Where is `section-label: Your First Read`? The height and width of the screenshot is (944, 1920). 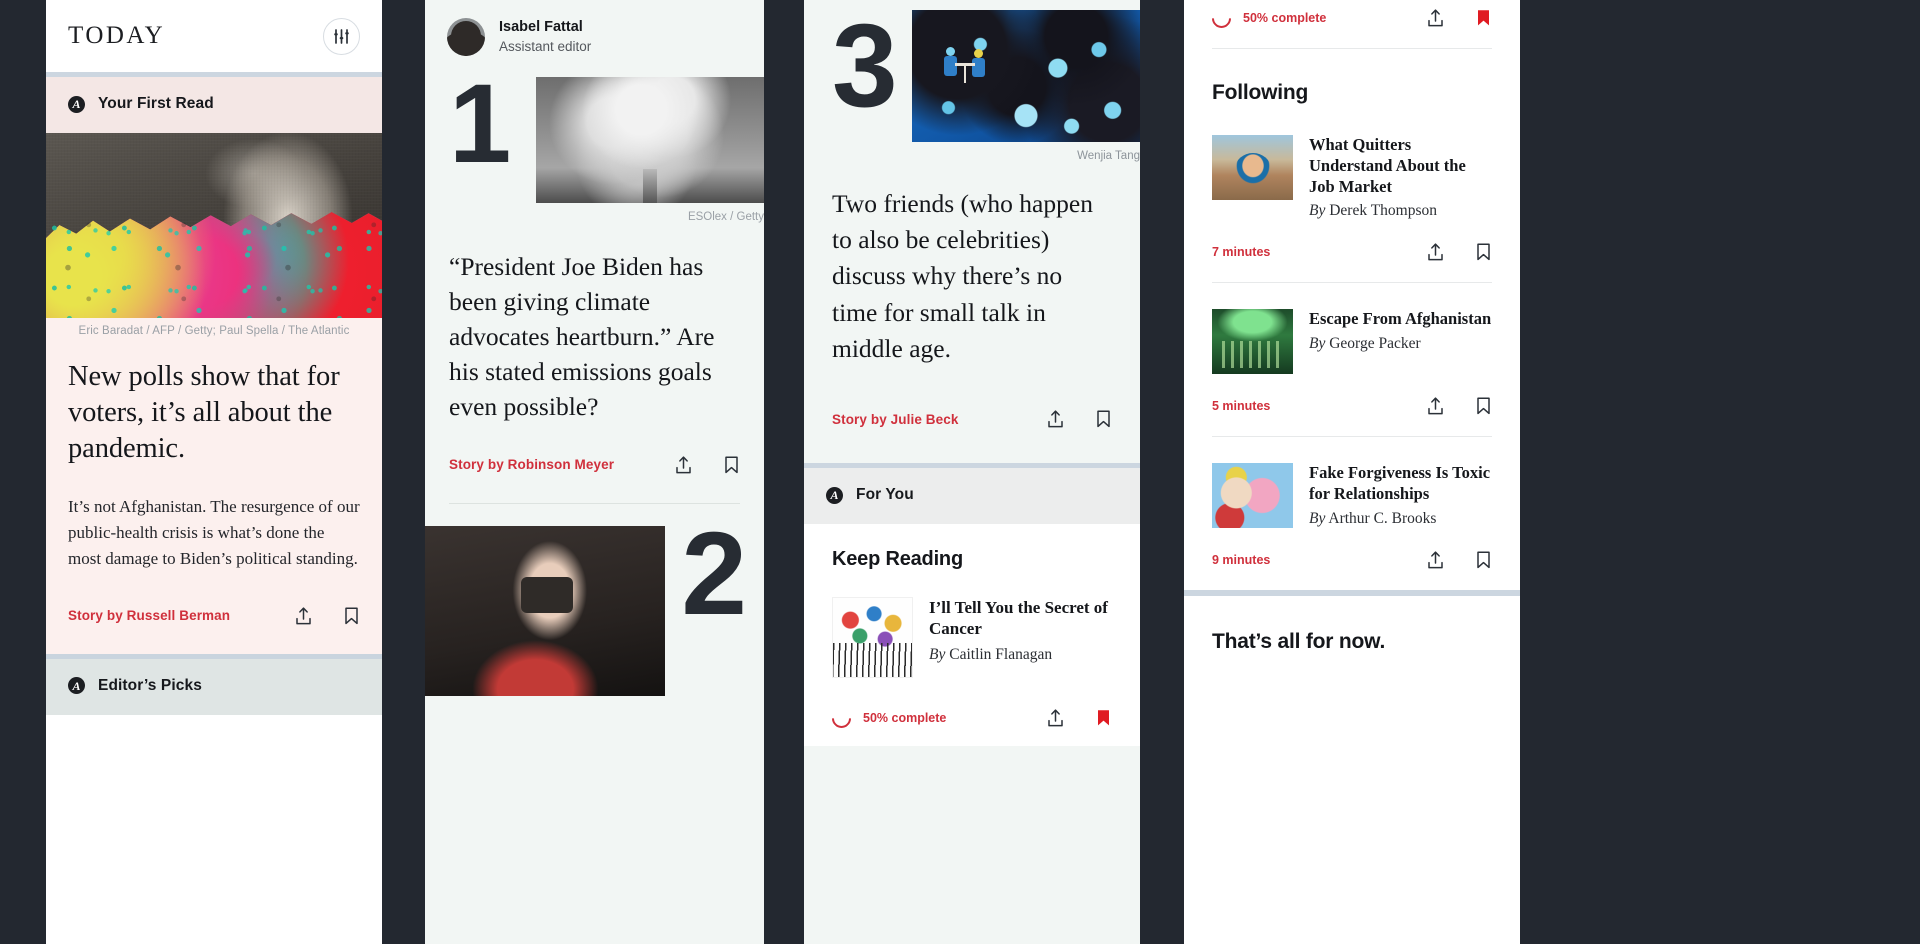
section-label: Your First Read is located at coordinates (156, 103).